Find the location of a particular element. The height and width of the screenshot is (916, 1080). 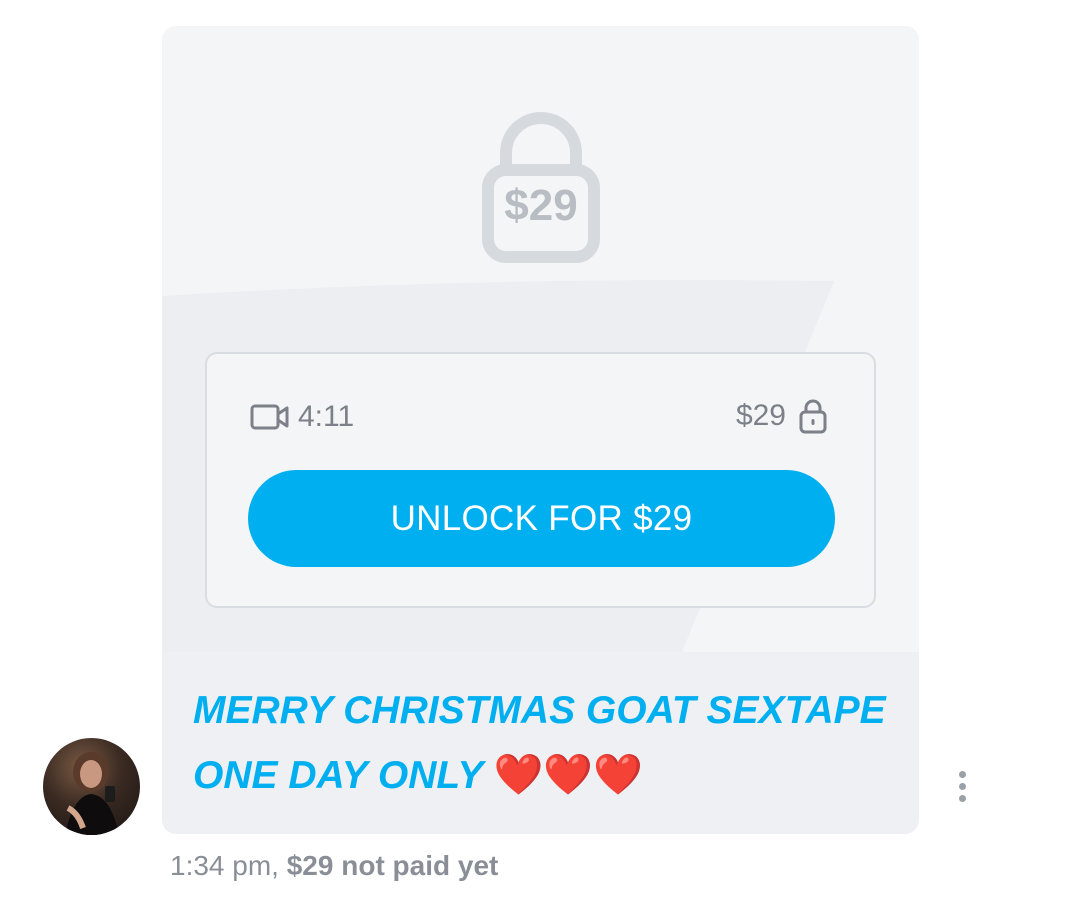

video-duration: 4:11 is located at coordinates (326, 416).